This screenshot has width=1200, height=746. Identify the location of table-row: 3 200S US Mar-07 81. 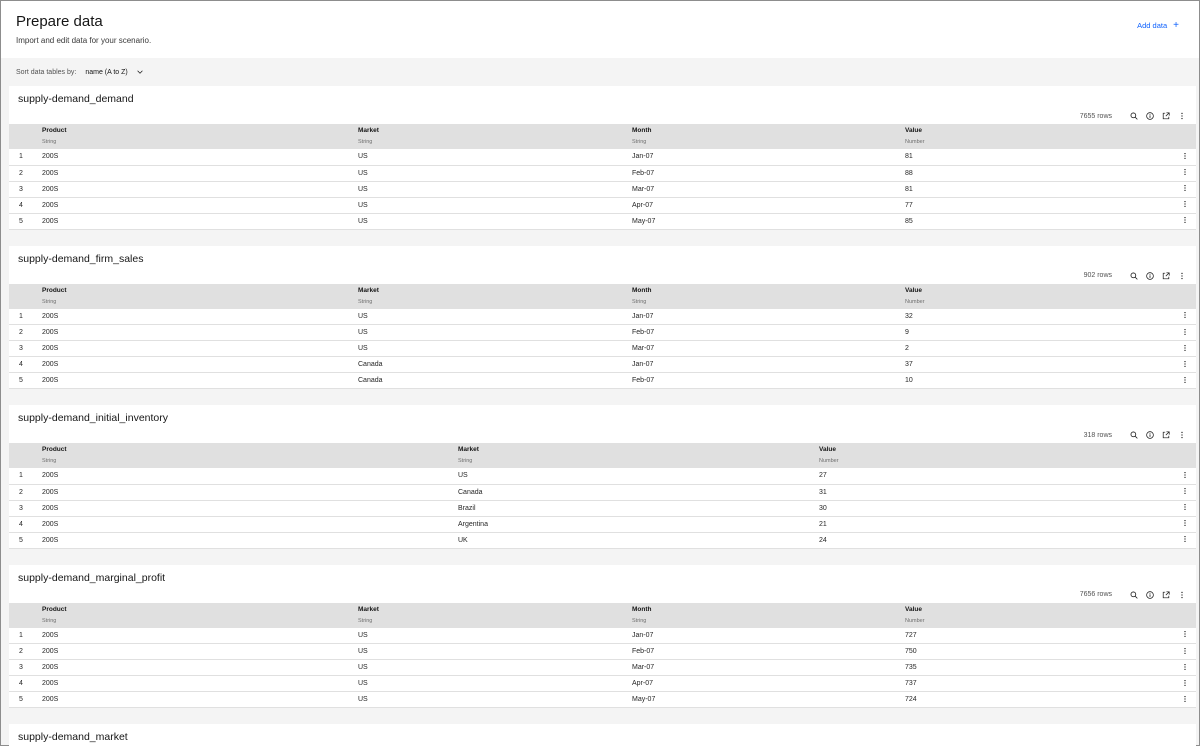
(602, 189).